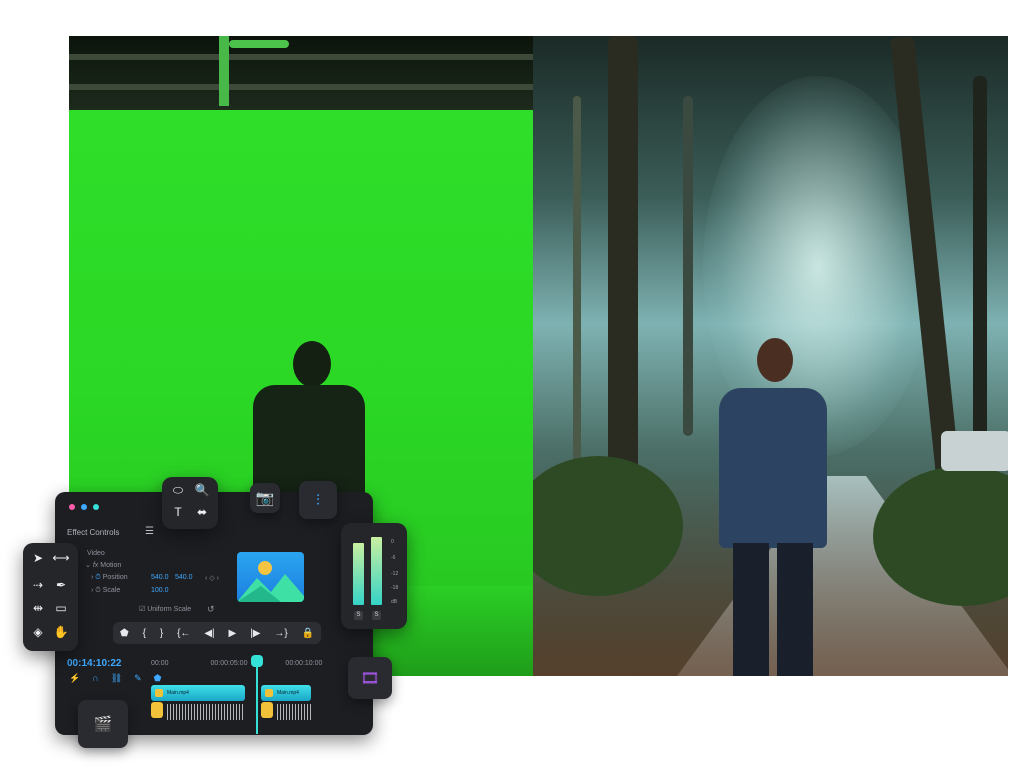 This screenshot has width=1024, height=768. I want to click on shape-text-tools: ⬭ 🔍 T ⬌, so click(190, 503).